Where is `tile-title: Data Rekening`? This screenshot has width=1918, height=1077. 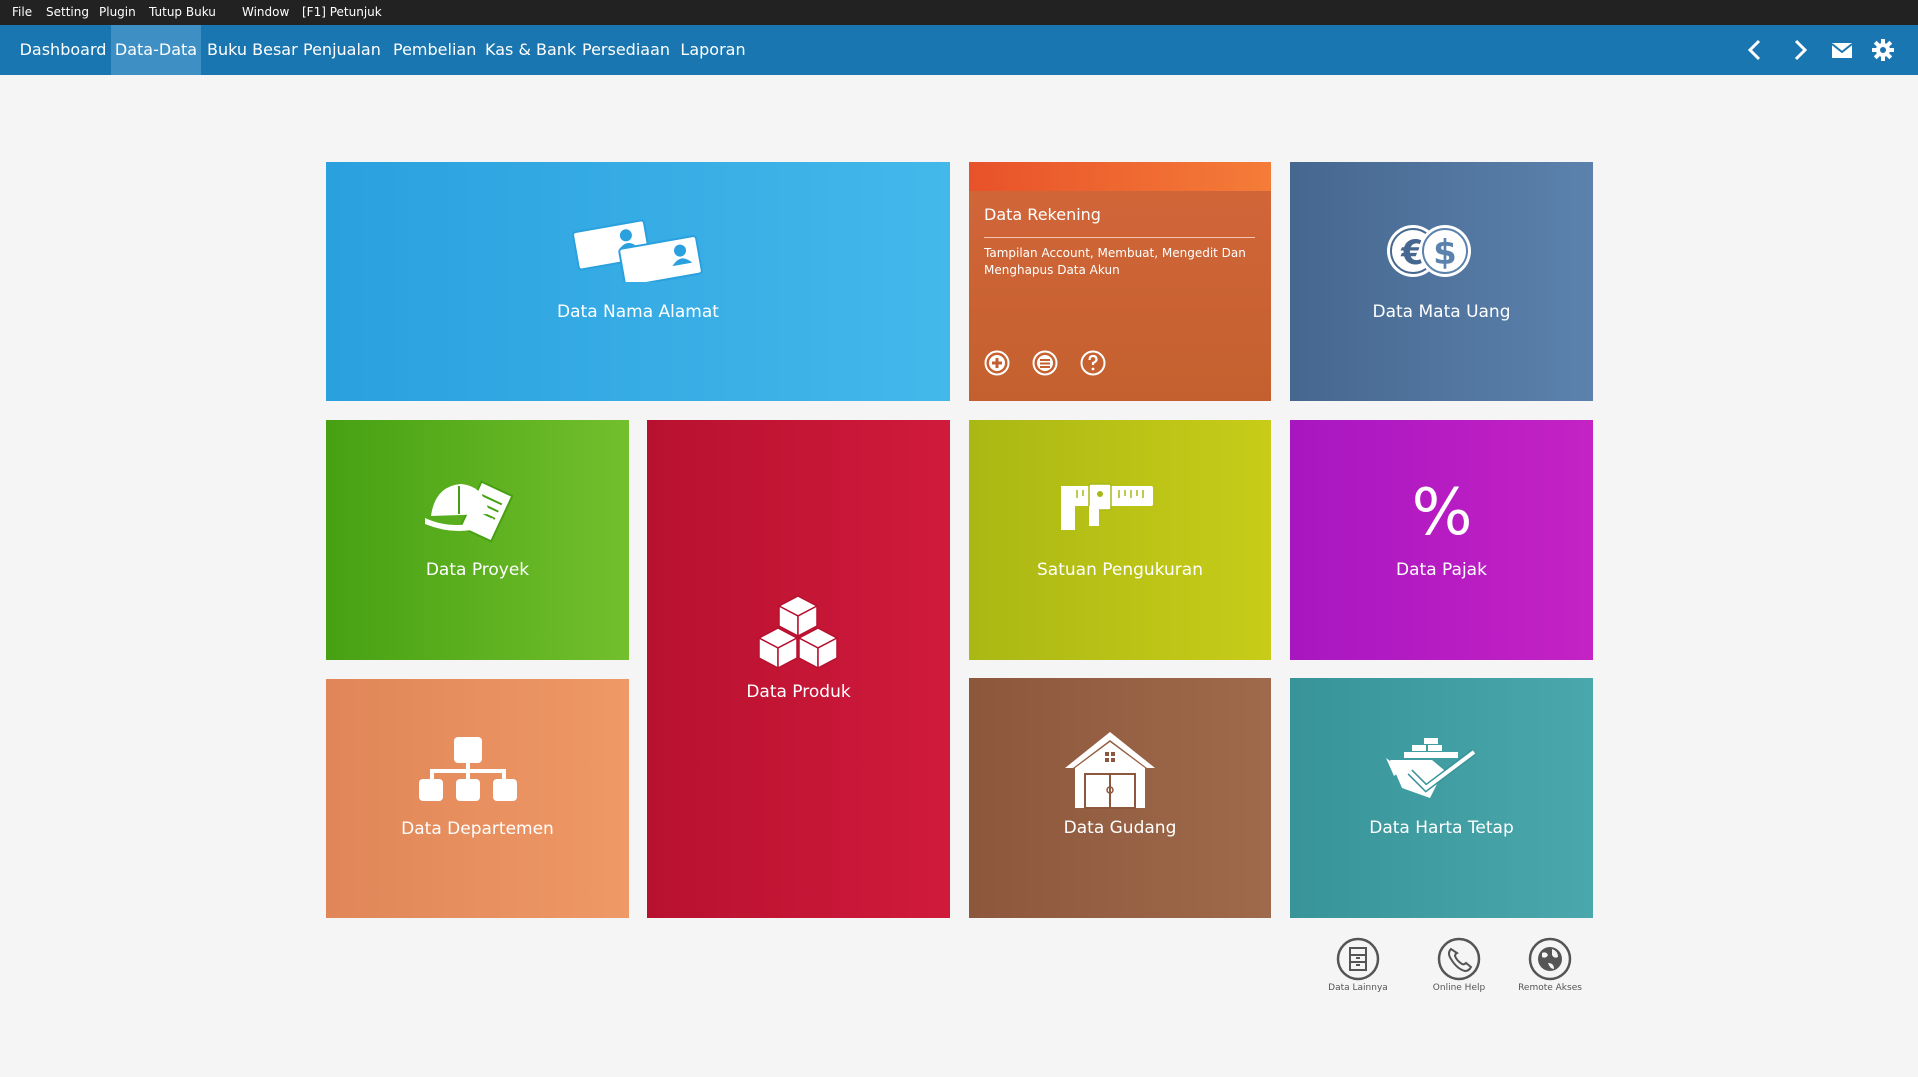 tile-title: Data Rekening is located at coordinates (1042, 214).